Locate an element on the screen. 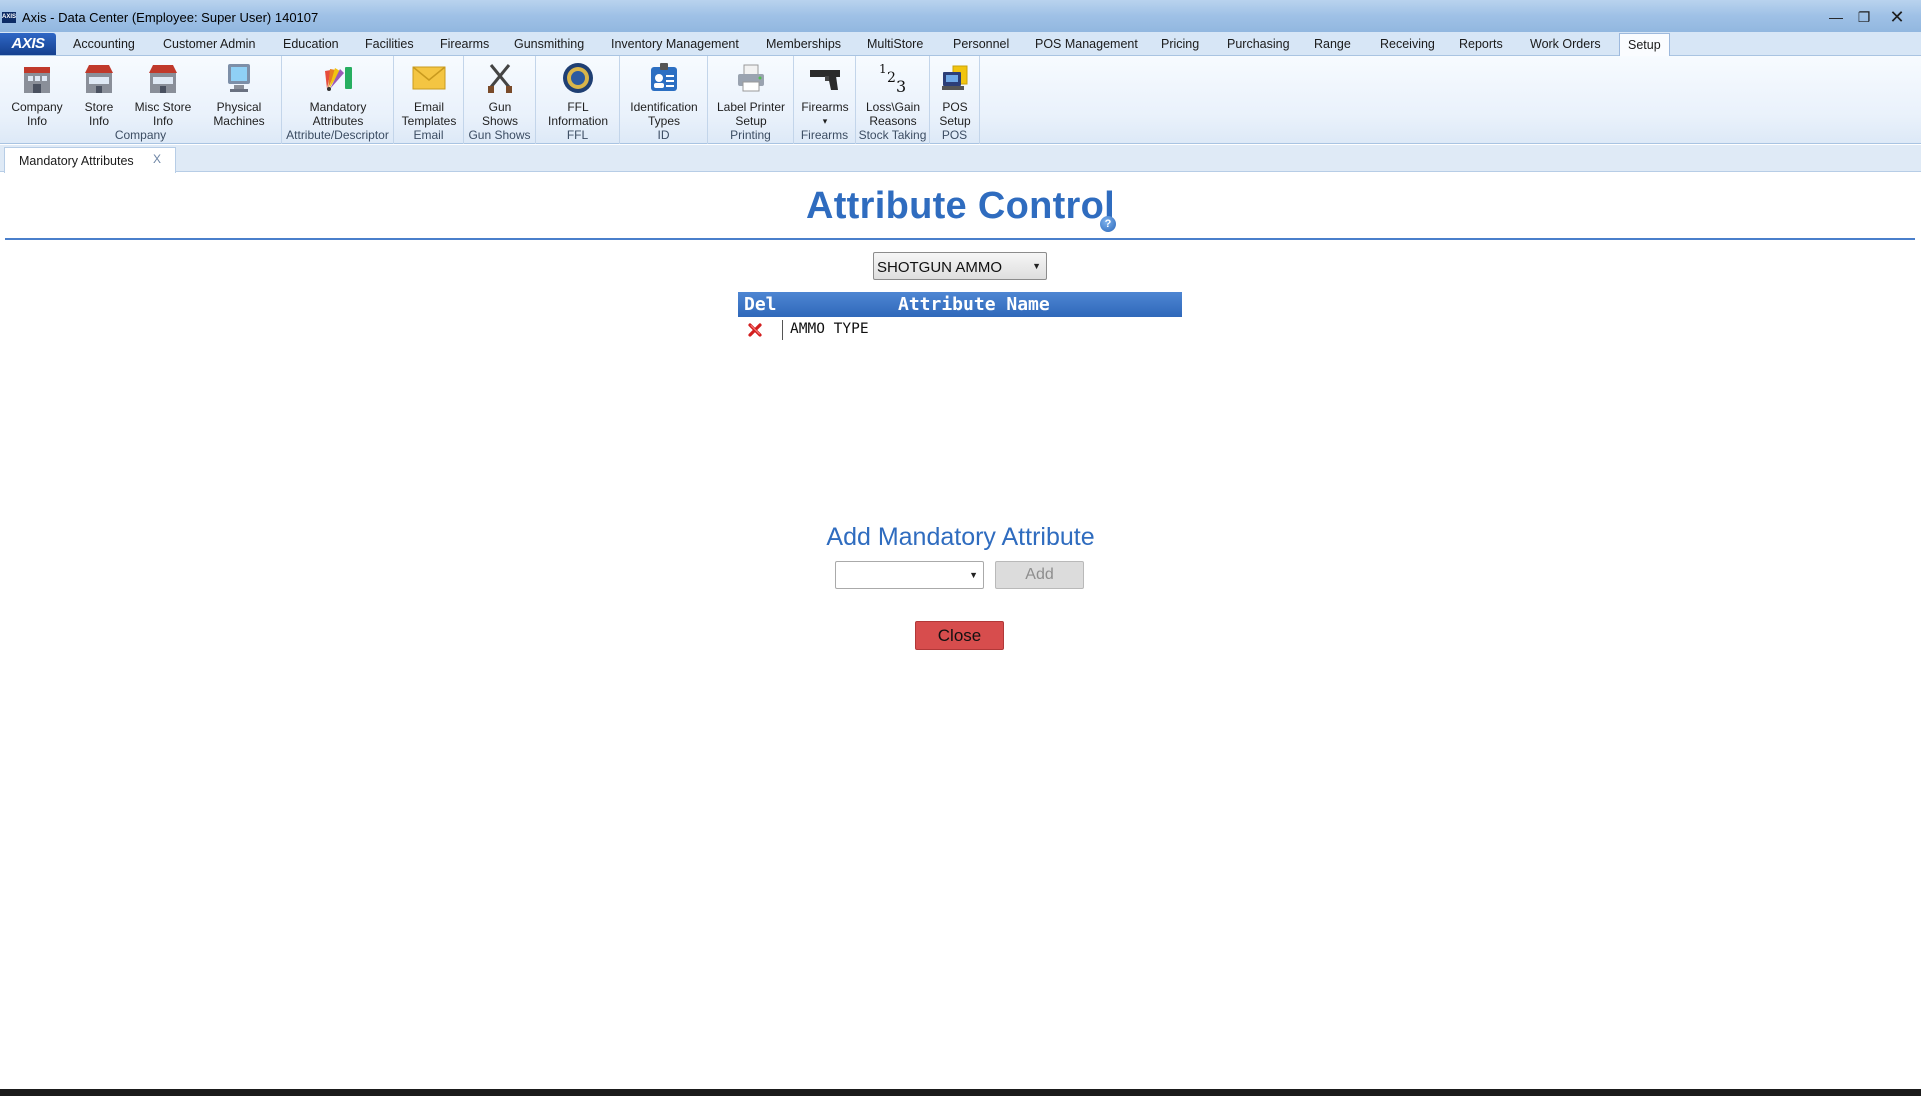  title-divider is located at coordinates (960, 239).